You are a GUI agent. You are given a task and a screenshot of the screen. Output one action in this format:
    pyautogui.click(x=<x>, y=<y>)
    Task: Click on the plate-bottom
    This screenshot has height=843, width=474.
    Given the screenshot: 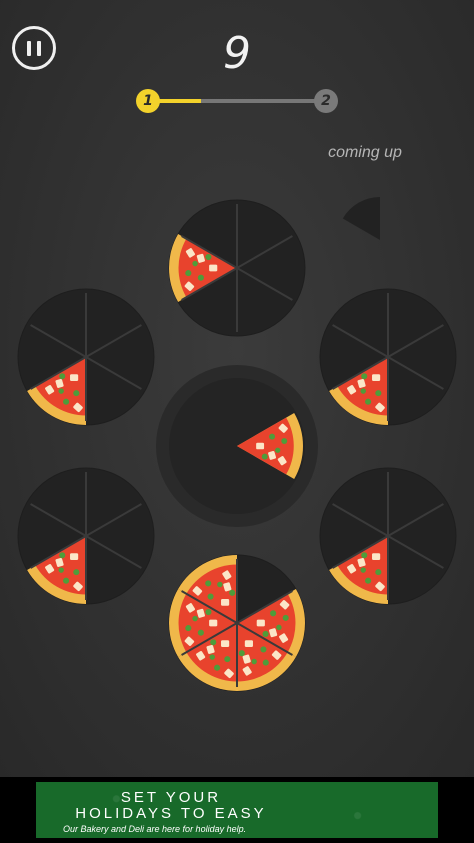 What is the action you would take?
    pyautogui.click(x=237, y=623)
    